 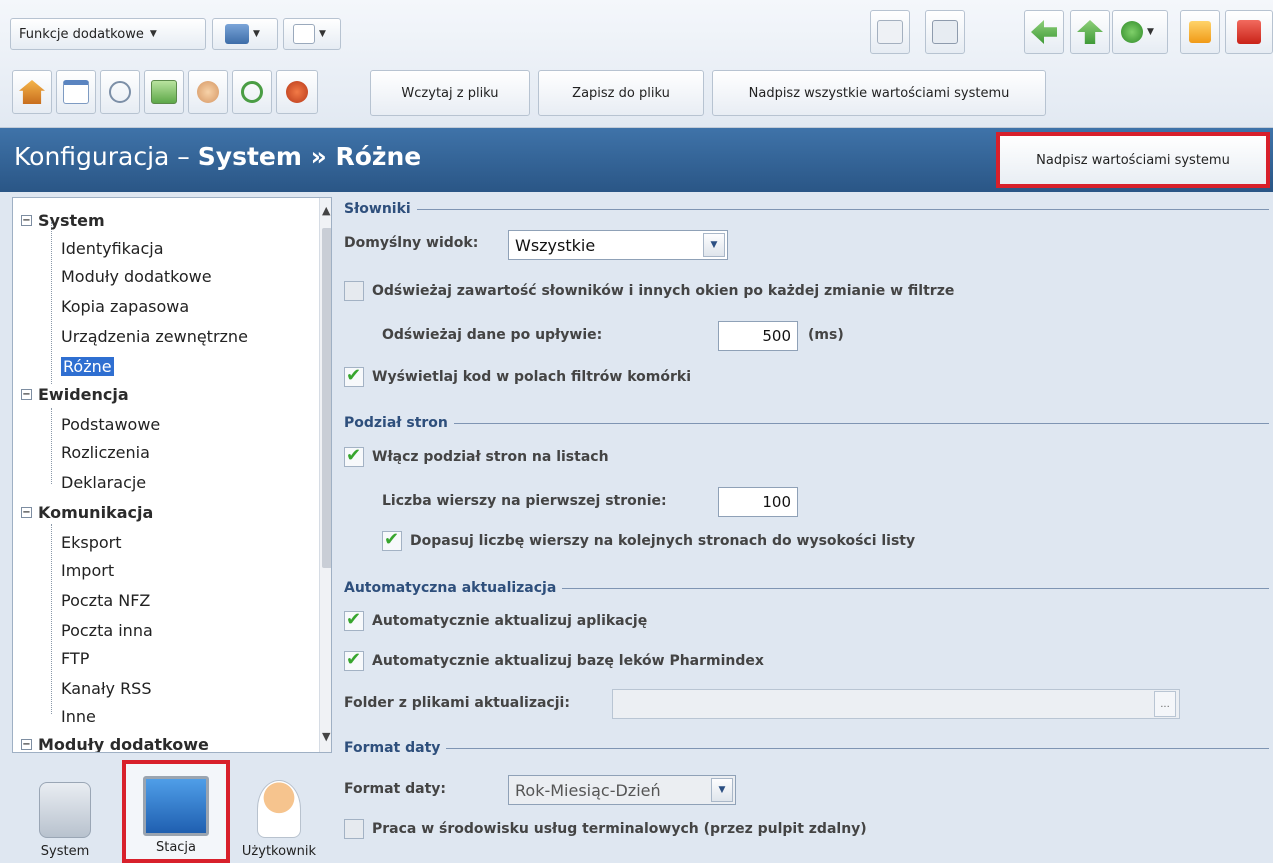 I want to click on rows-first-label: Liczba wierszy na pierwszej stronie:, so click(x=524, y=501).